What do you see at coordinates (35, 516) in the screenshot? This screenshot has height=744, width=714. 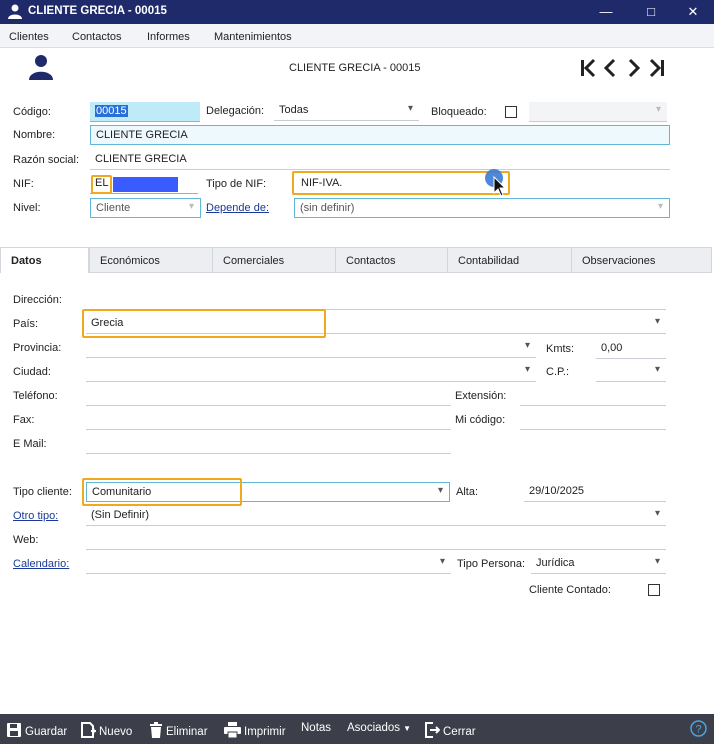 I see `otro-tipo-link: Otro tipo:` at bounding box center [35, 516].